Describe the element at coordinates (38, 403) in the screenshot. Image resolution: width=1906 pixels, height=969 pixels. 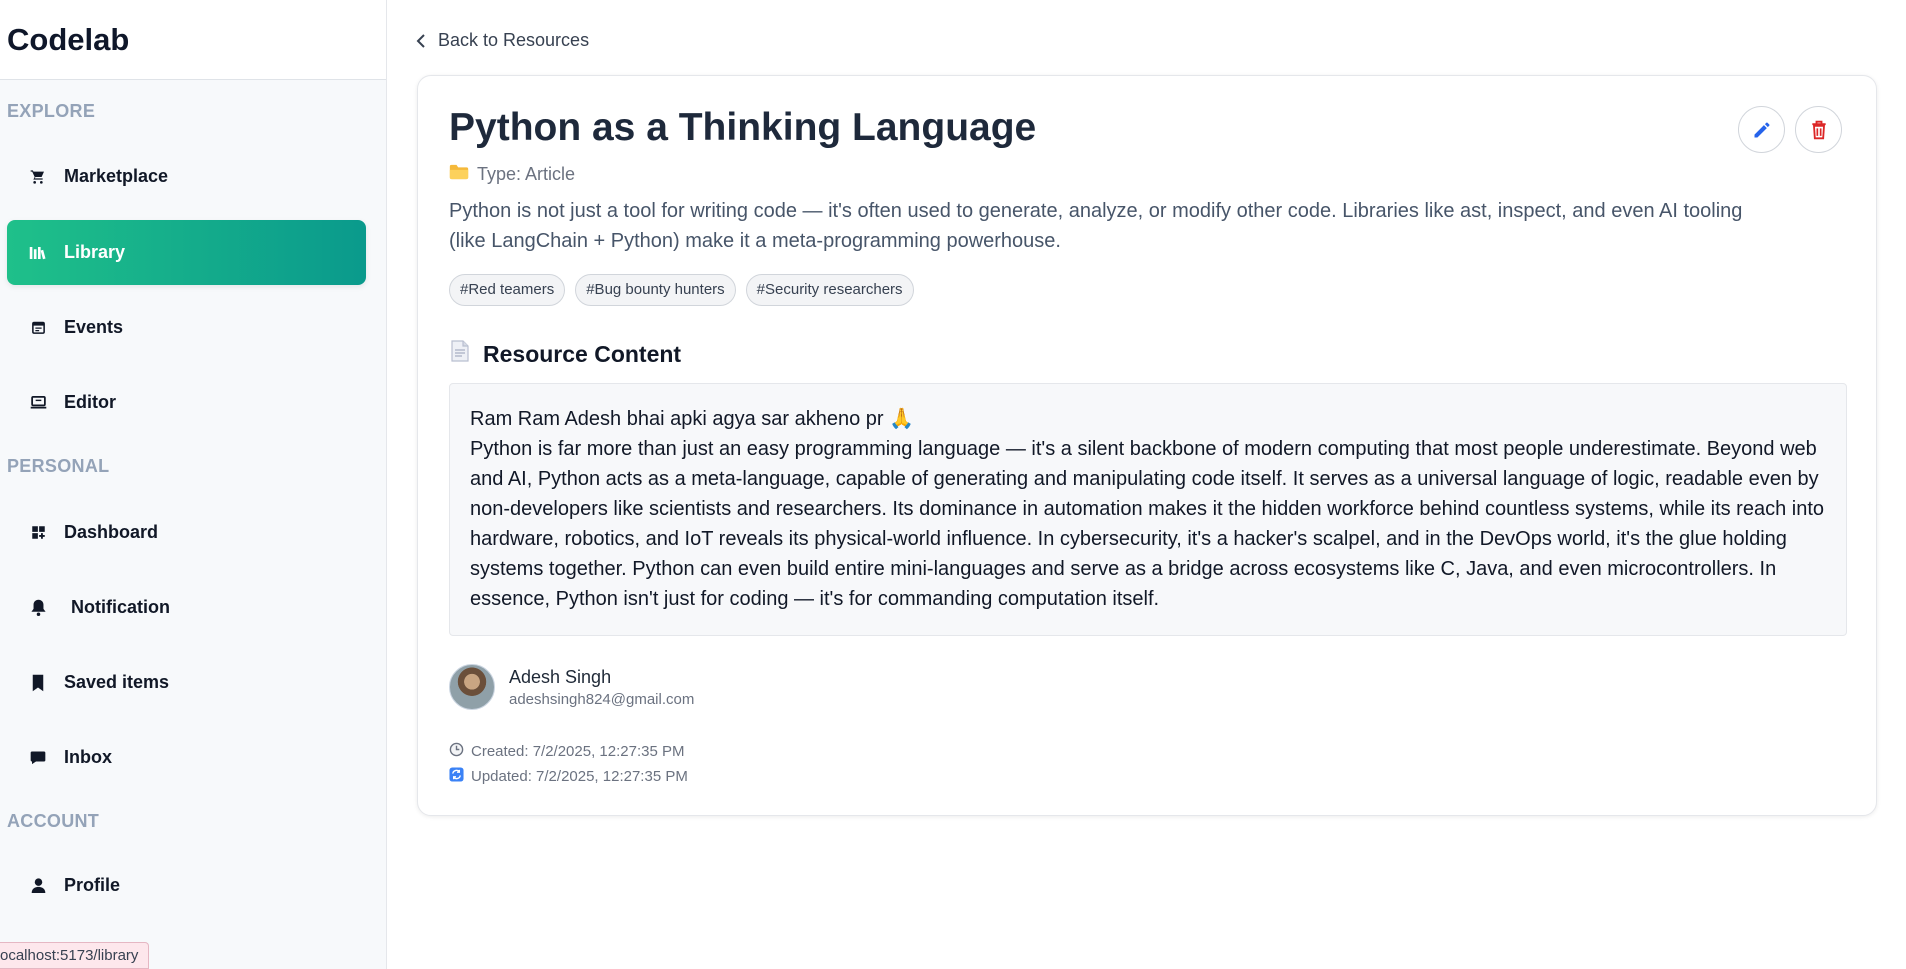
I see `laptop-code-icon` at that location.